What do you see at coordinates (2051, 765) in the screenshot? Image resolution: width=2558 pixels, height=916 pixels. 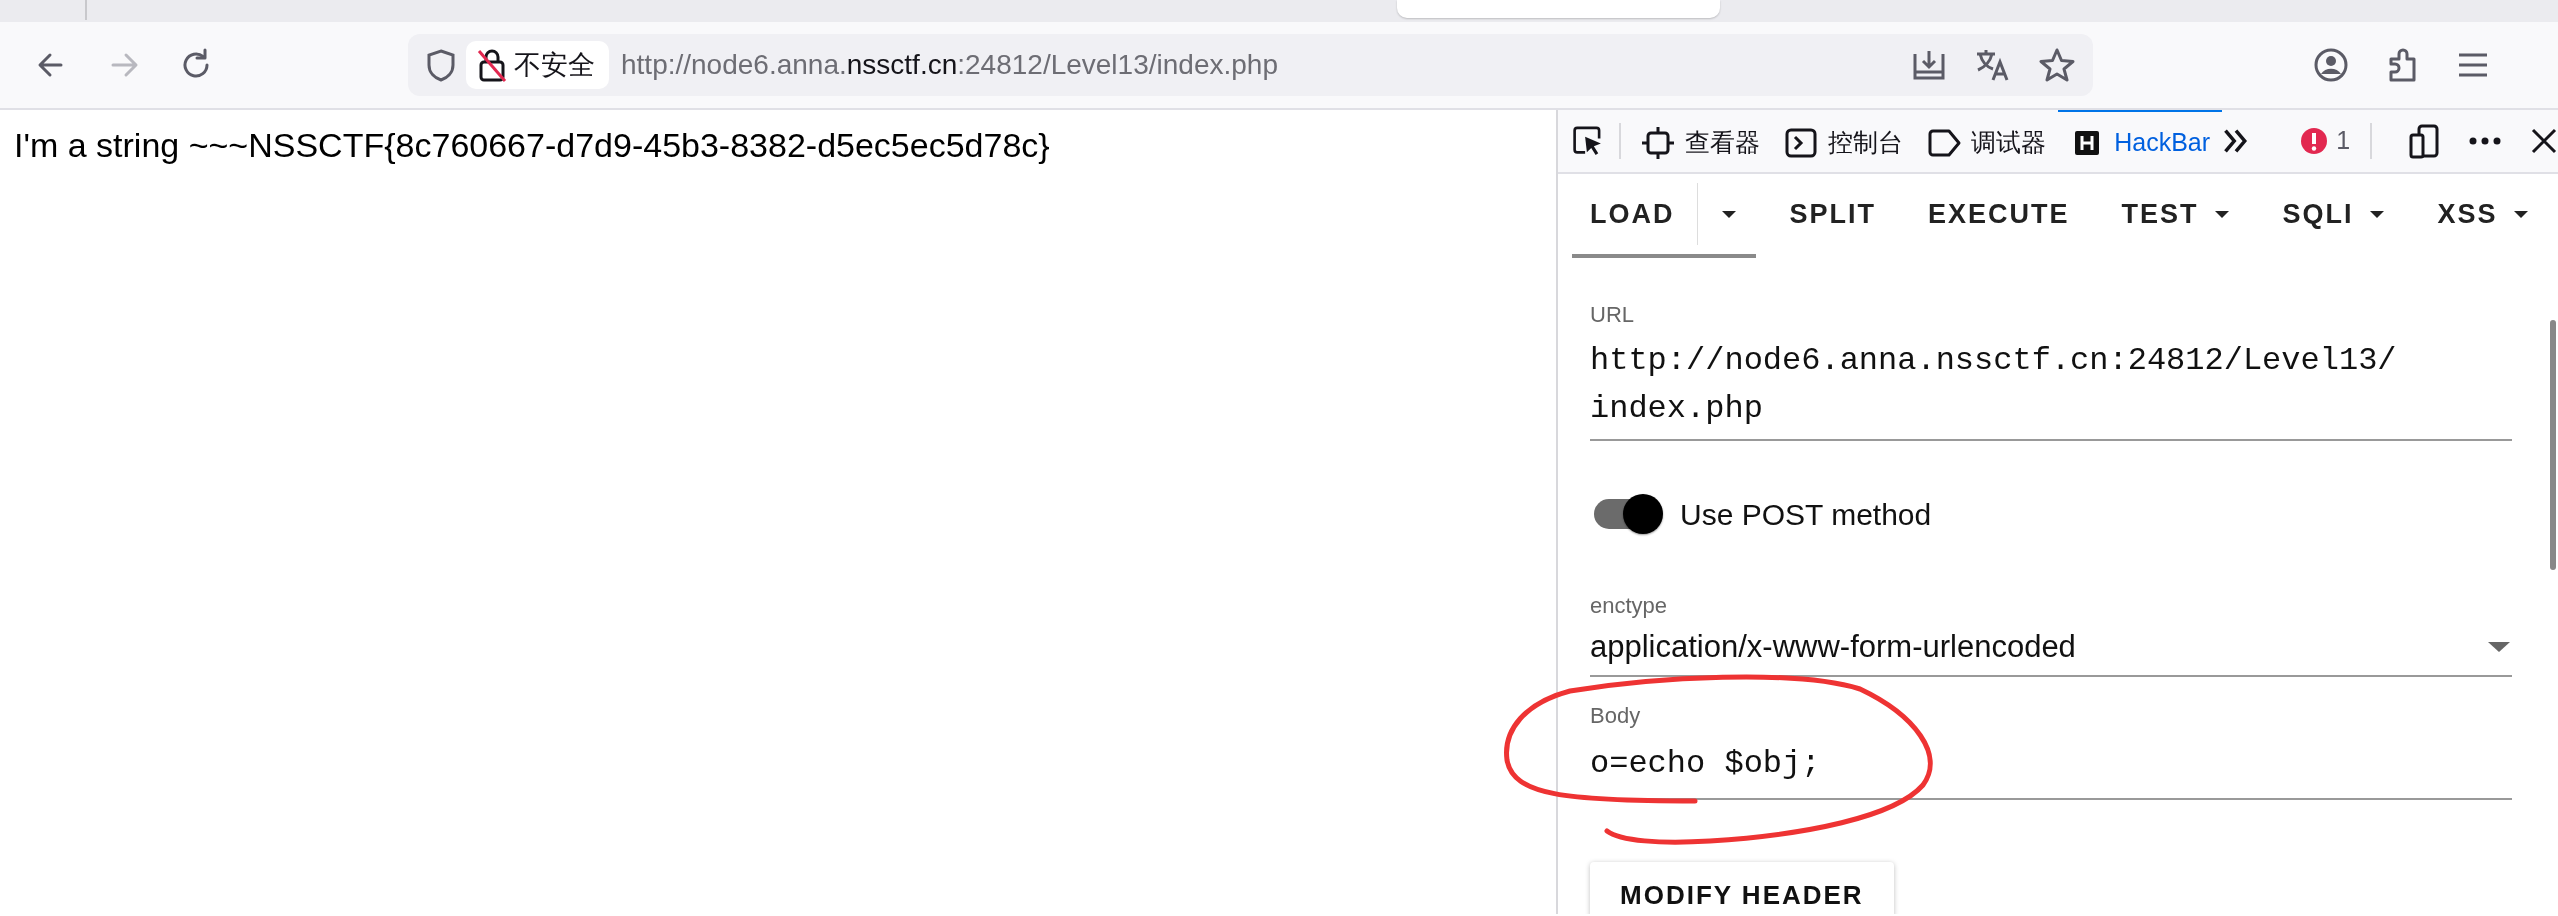 I see `body-field: o=echo $obj;` at bounding box center [2051, 765].